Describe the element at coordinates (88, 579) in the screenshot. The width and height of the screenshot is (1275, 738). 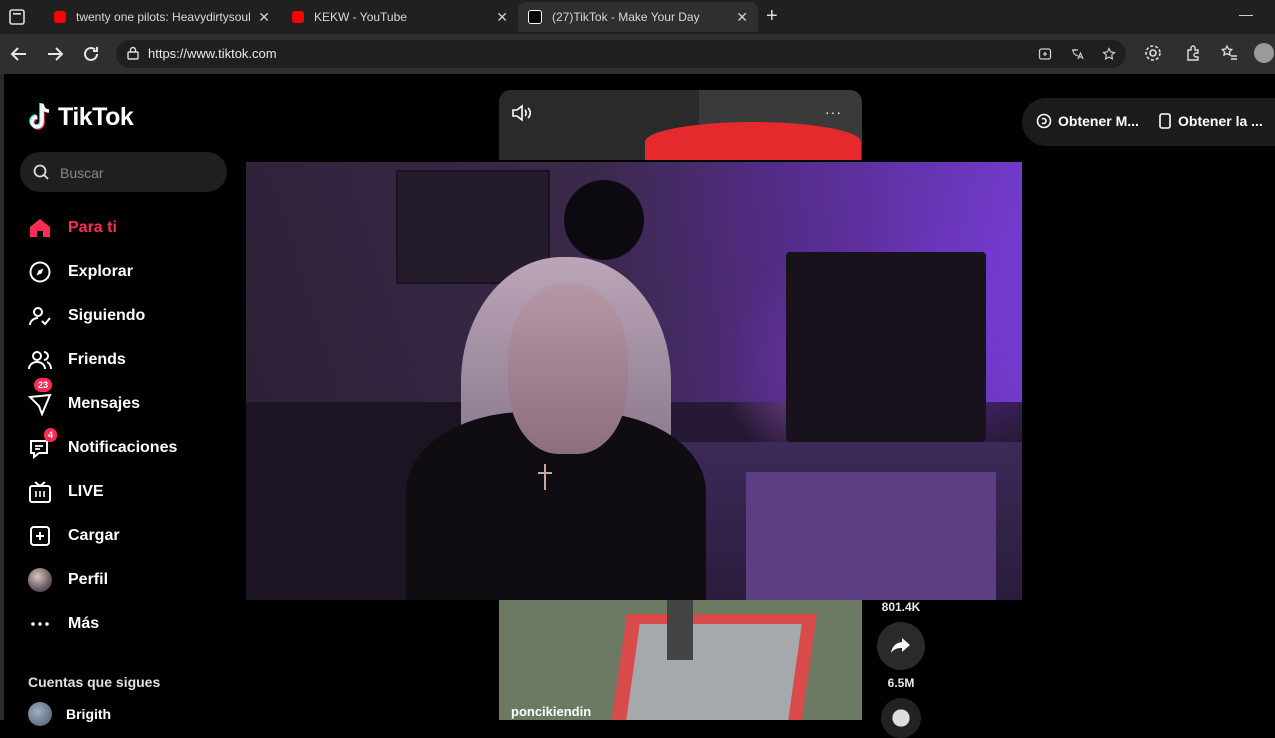
I see `sidebar-item-label: Perfil` at that location.